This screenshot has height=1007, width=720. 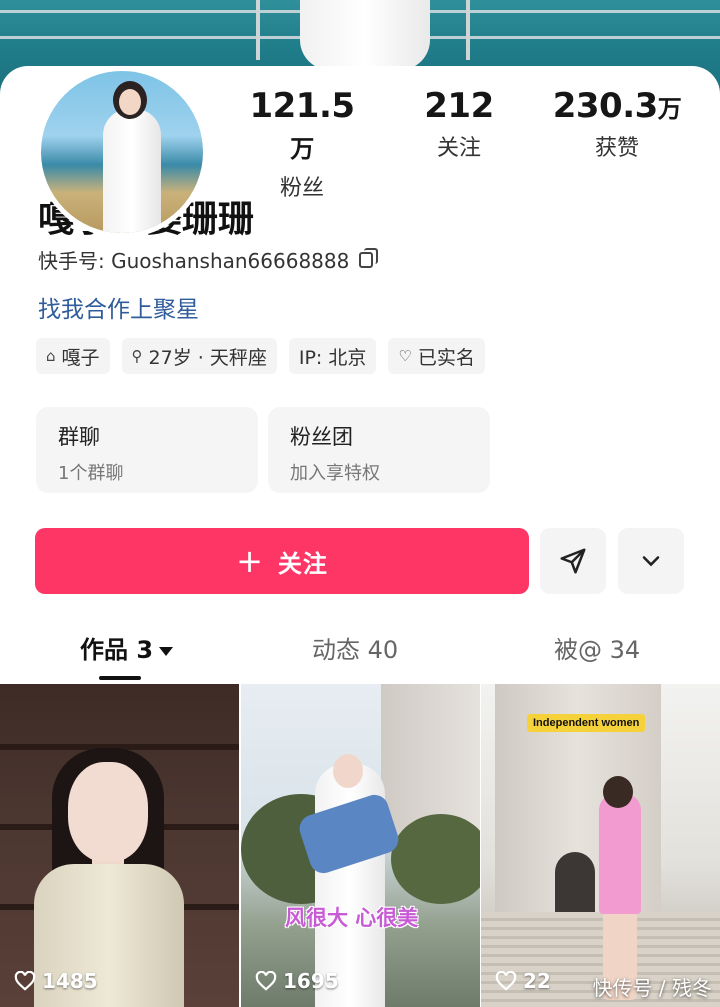 I want to click on tab-works: 作品 3, so click(x=127, y=647).